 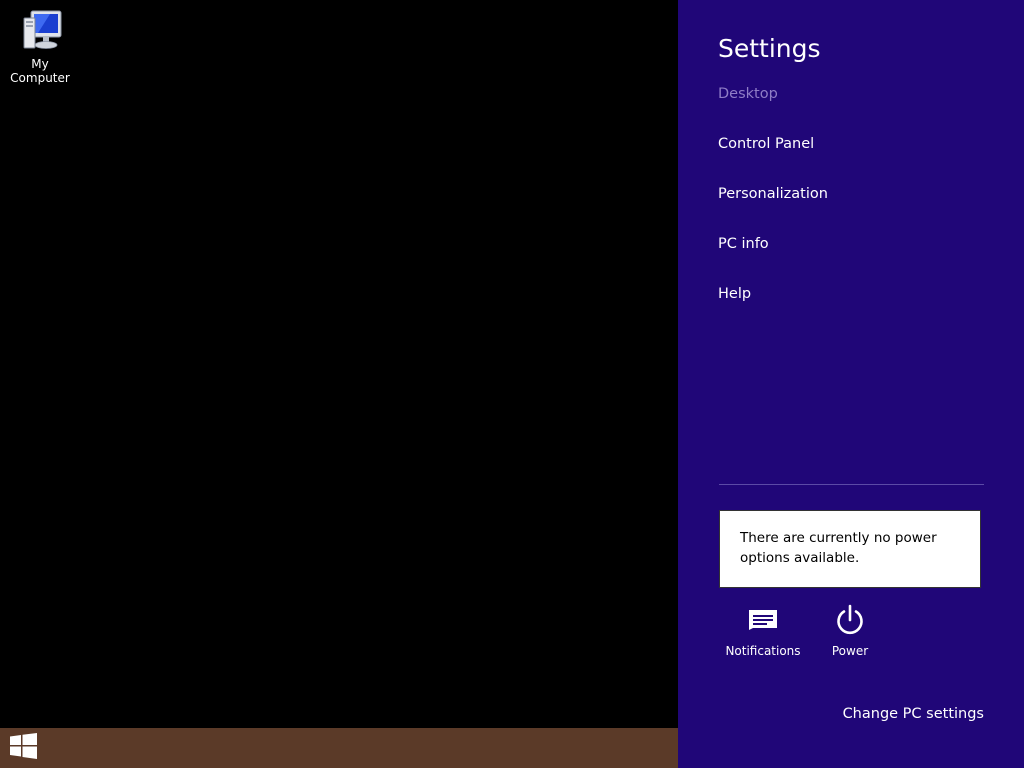 I want to click on taskbar, so click(x=339, y=748).